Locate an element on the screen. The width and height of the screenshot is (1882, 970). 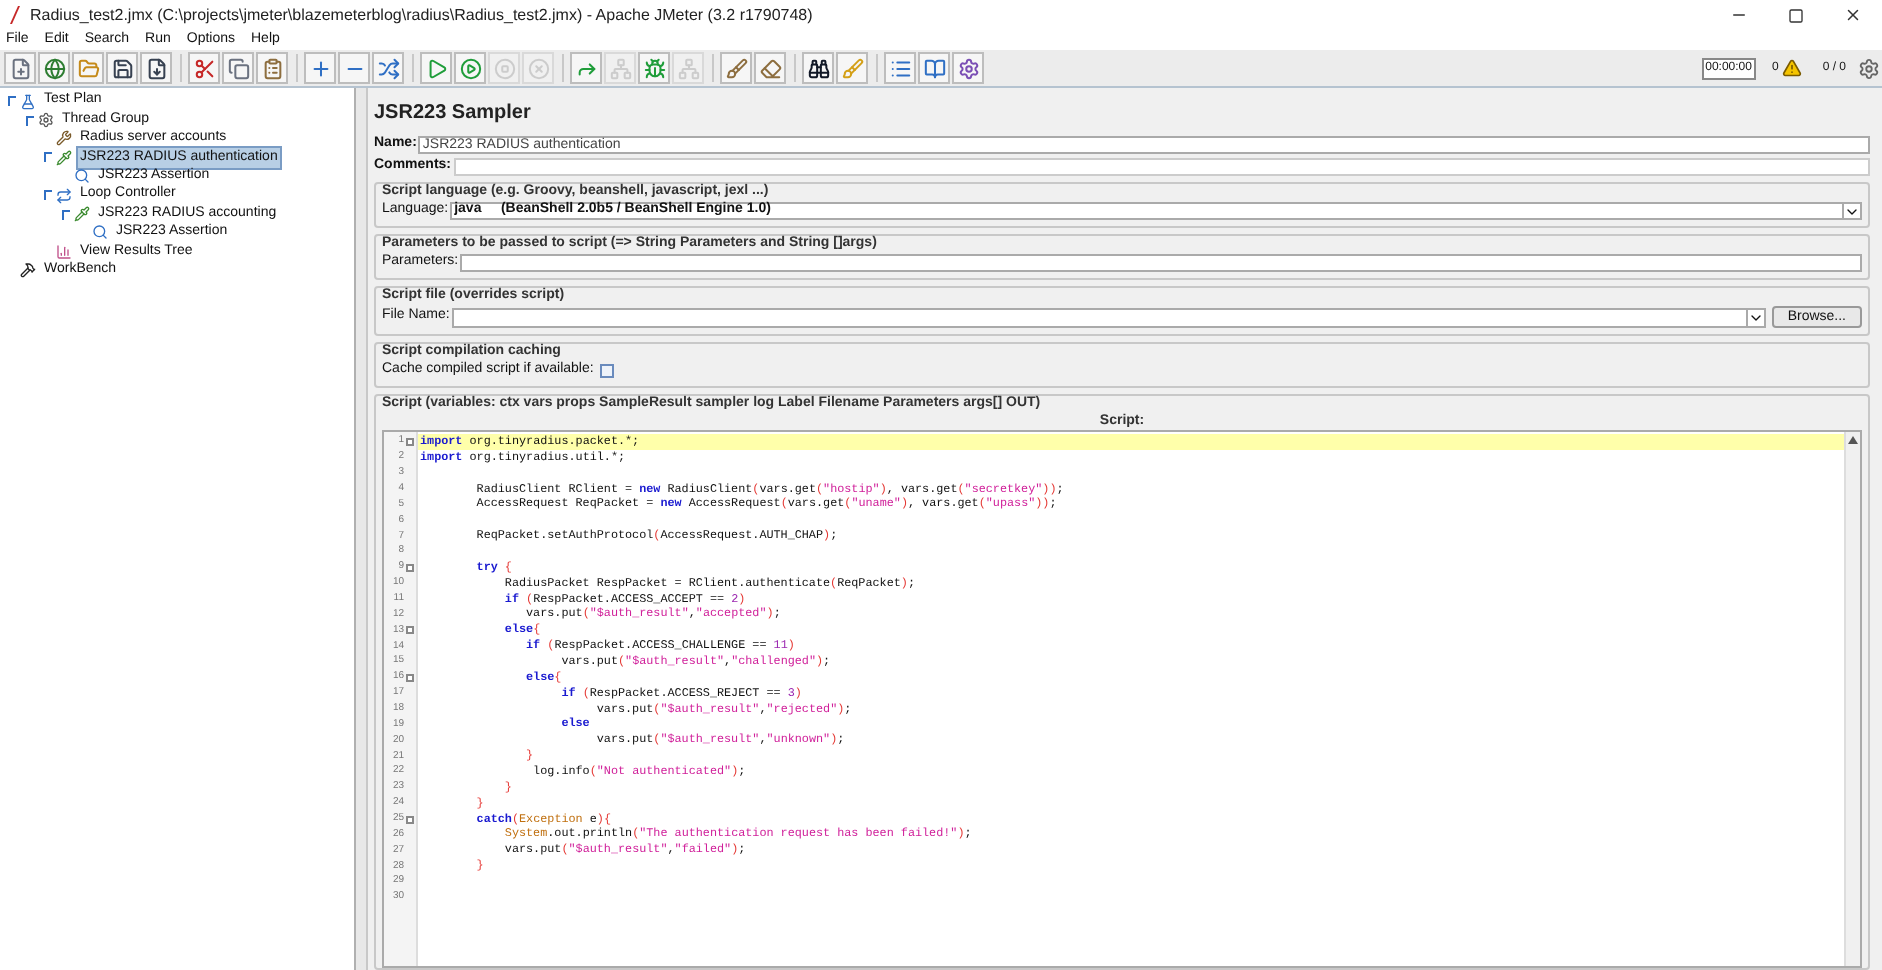
book-button is located at coordinates (934, 68).